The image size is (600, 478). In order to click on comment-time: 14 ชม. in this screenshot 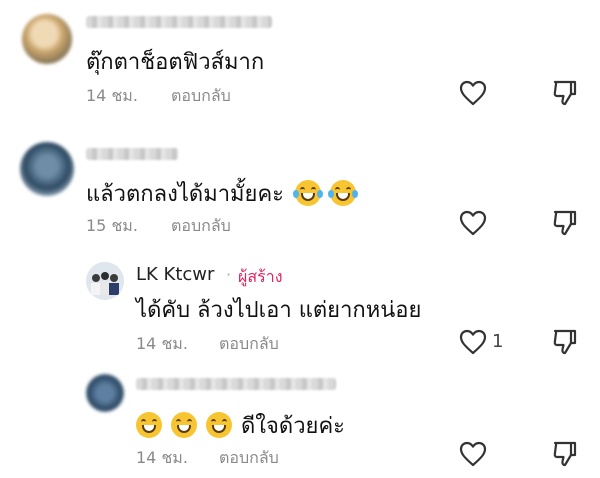, I will do `click(112, 95)`.